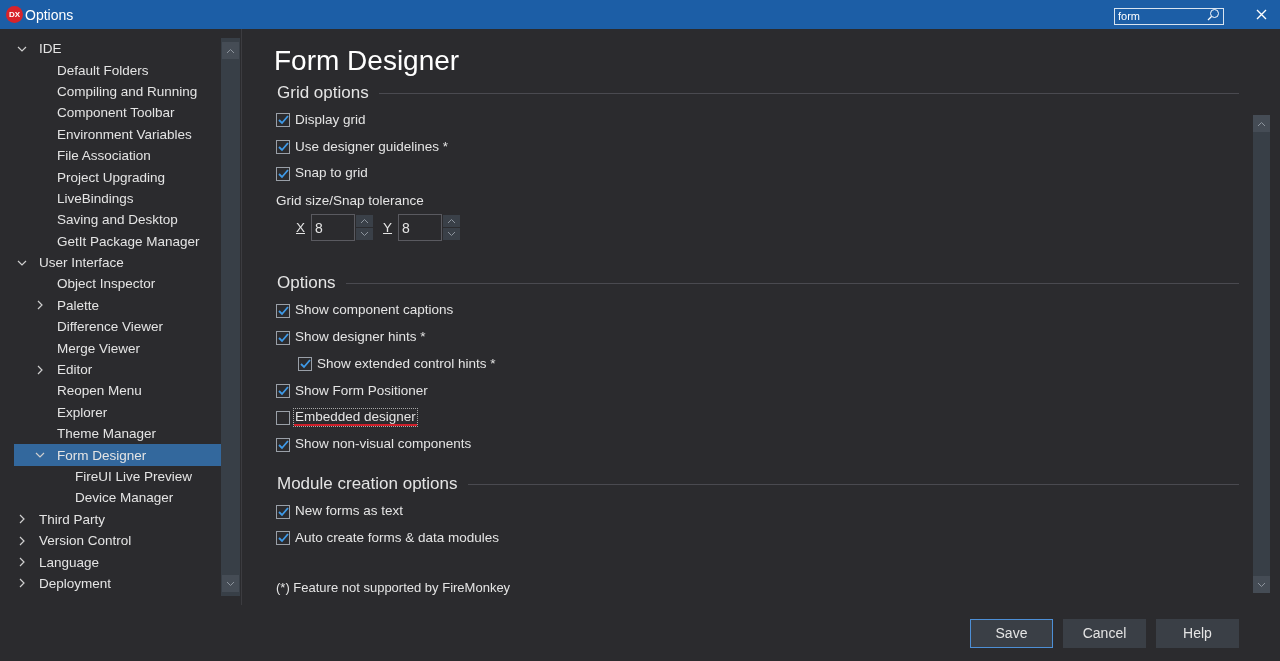  I want to click on tree-item: Deployment, so click(117, 583).